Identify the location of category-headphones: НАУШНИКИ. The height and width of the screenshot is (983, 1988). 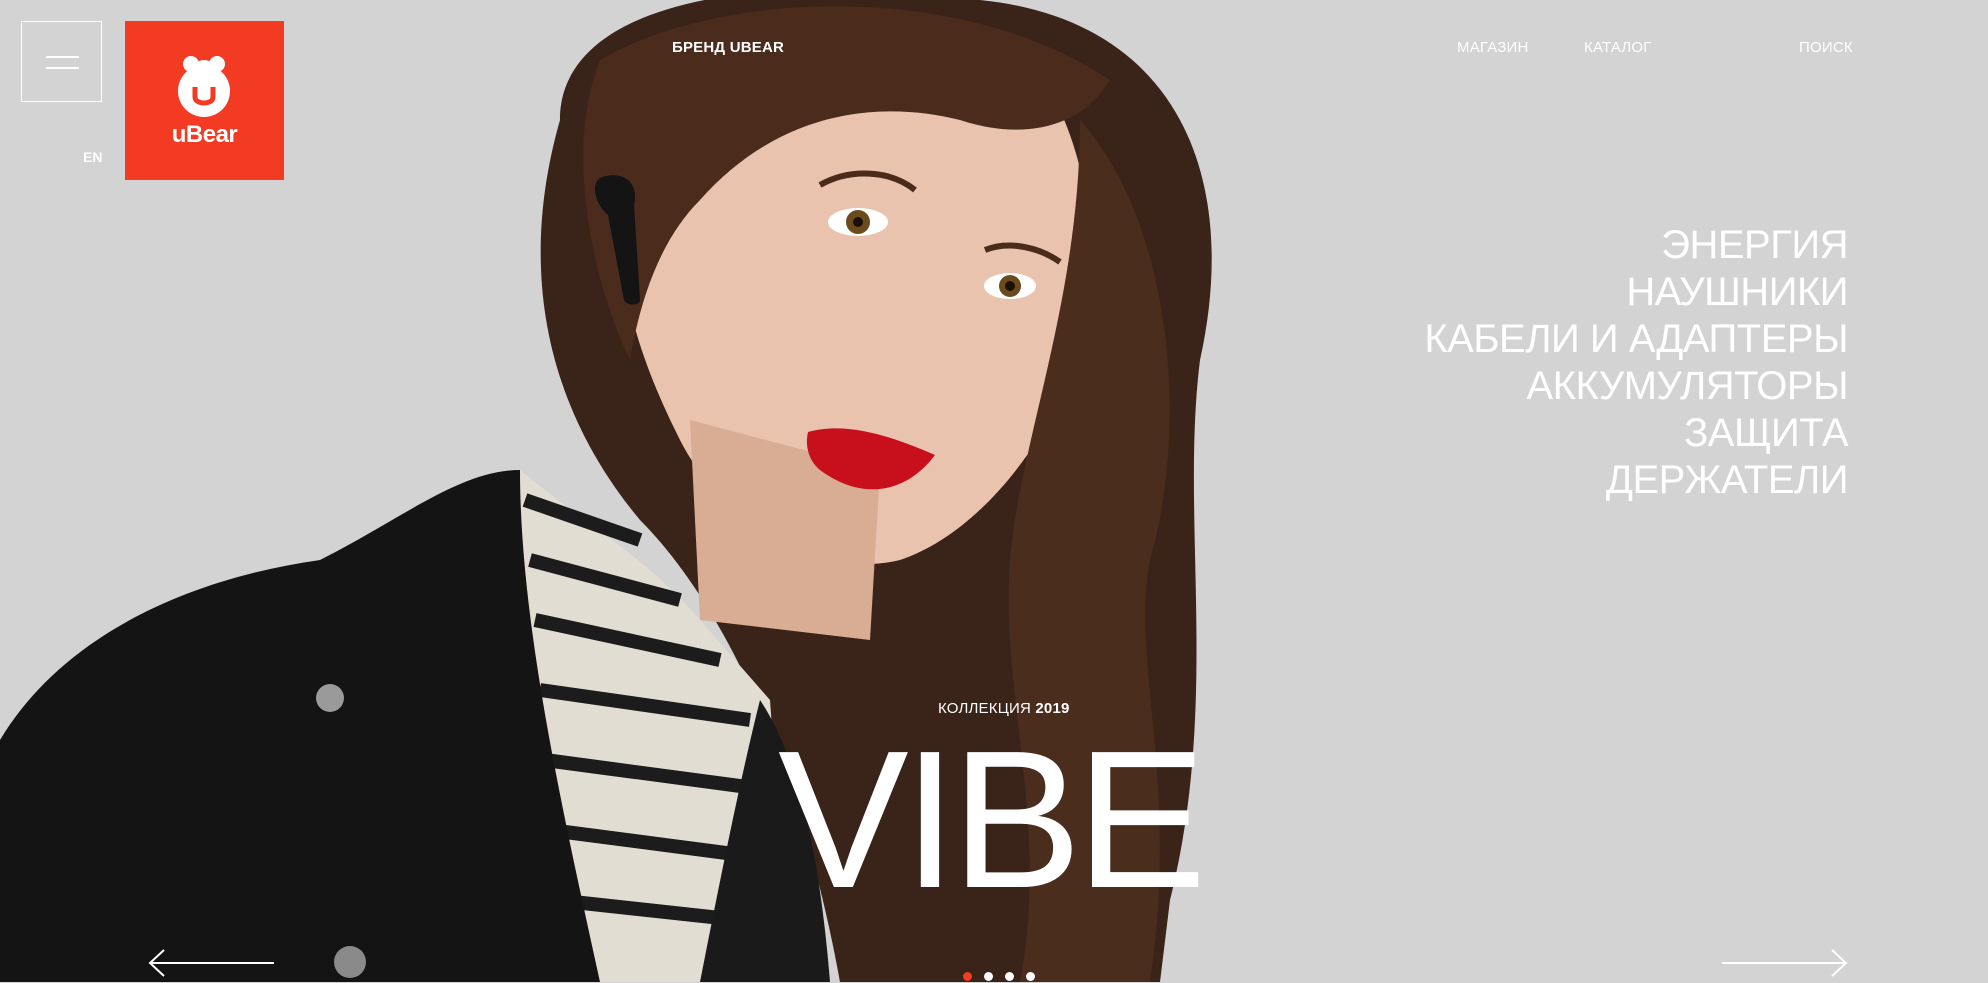
(1636, 292).